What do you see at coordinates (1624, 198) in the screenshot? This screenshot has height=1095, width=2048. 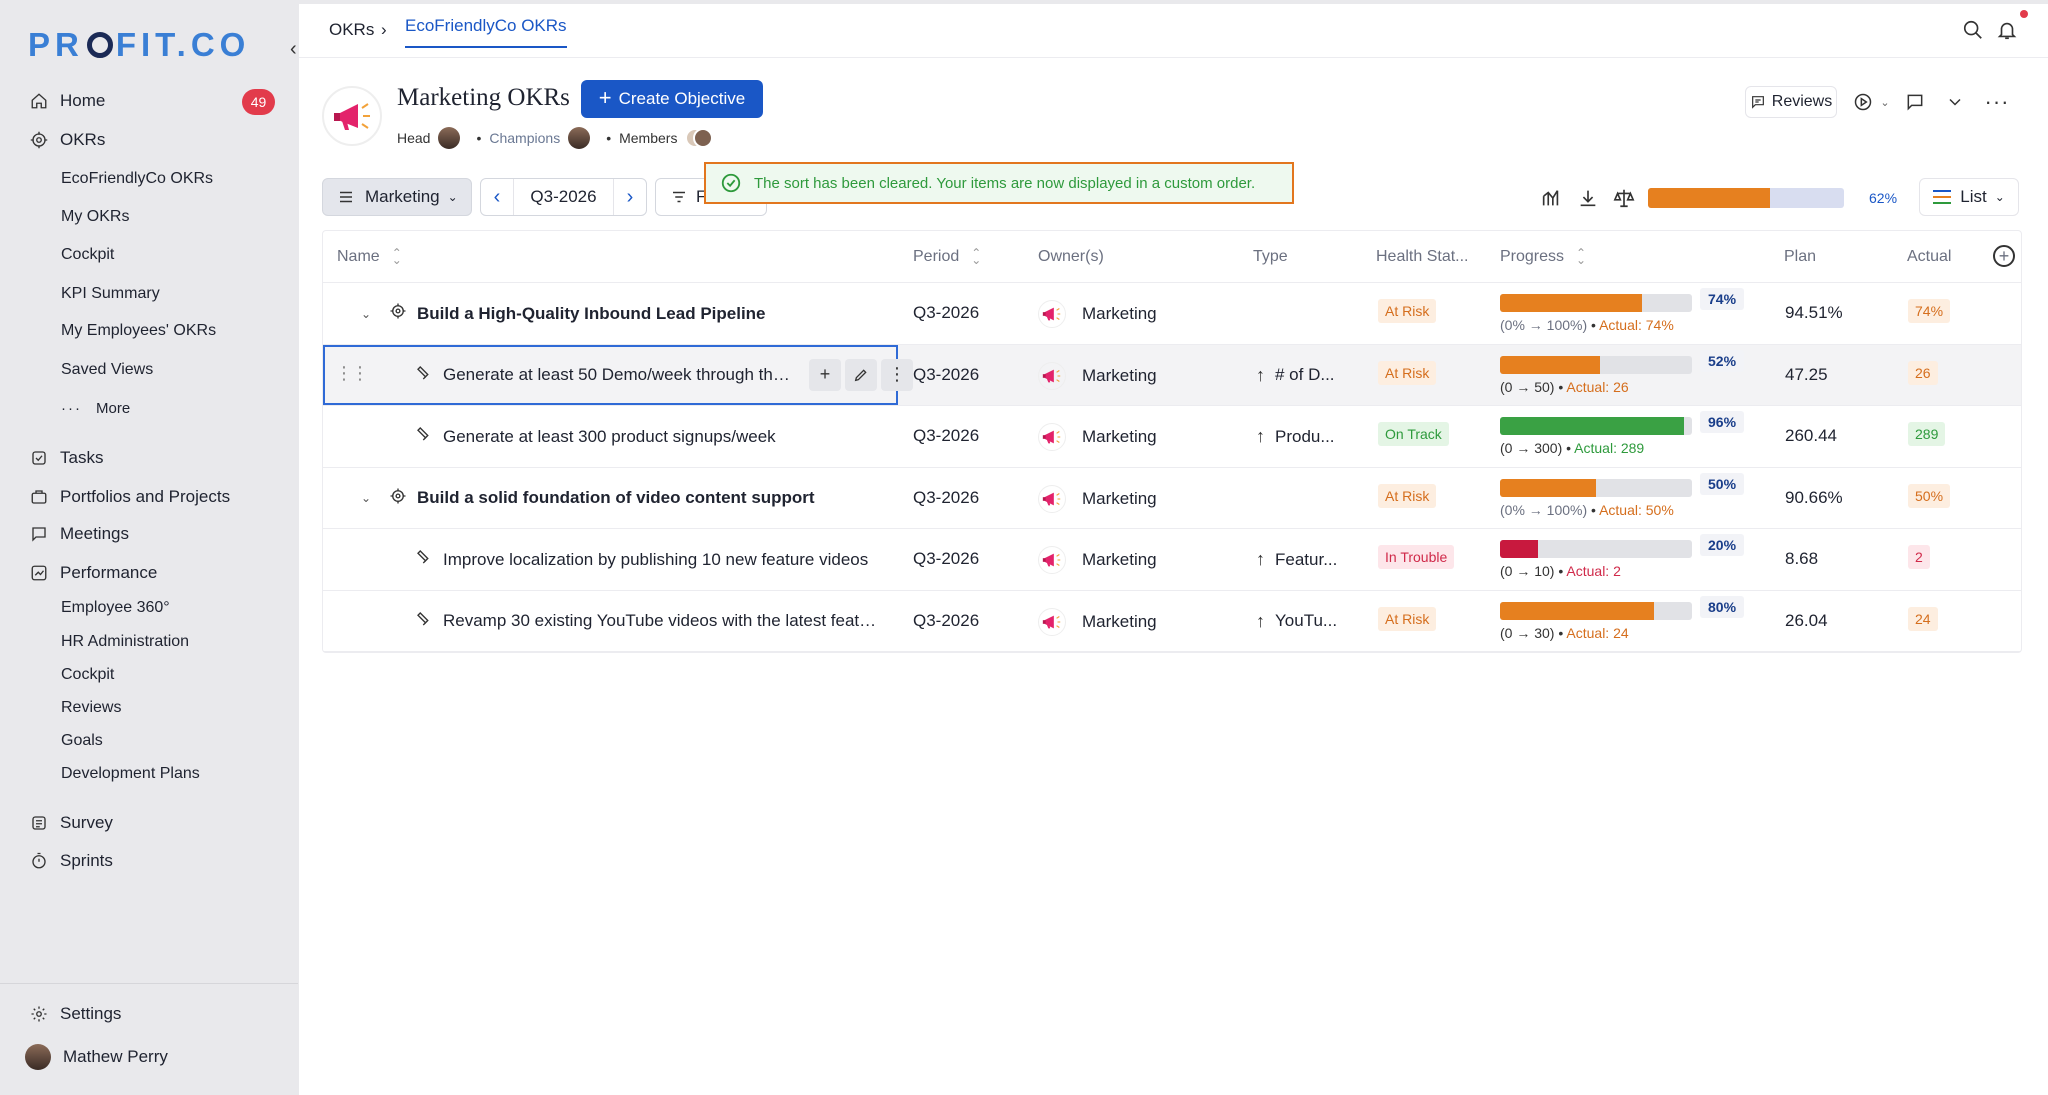 I see `balance-scale-icon` at bounding box center [1624, 198].